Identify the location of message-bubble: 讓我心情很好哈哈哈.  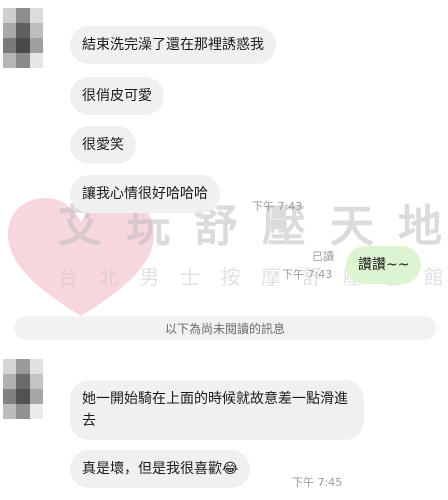
(145, 194).